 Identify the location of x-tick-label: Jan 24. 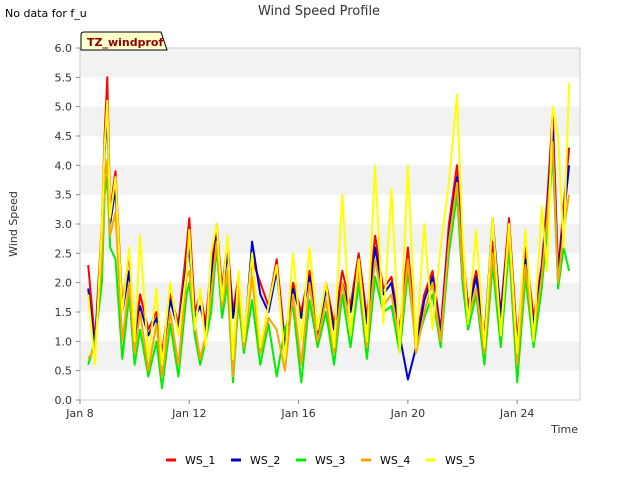
(516, 413).